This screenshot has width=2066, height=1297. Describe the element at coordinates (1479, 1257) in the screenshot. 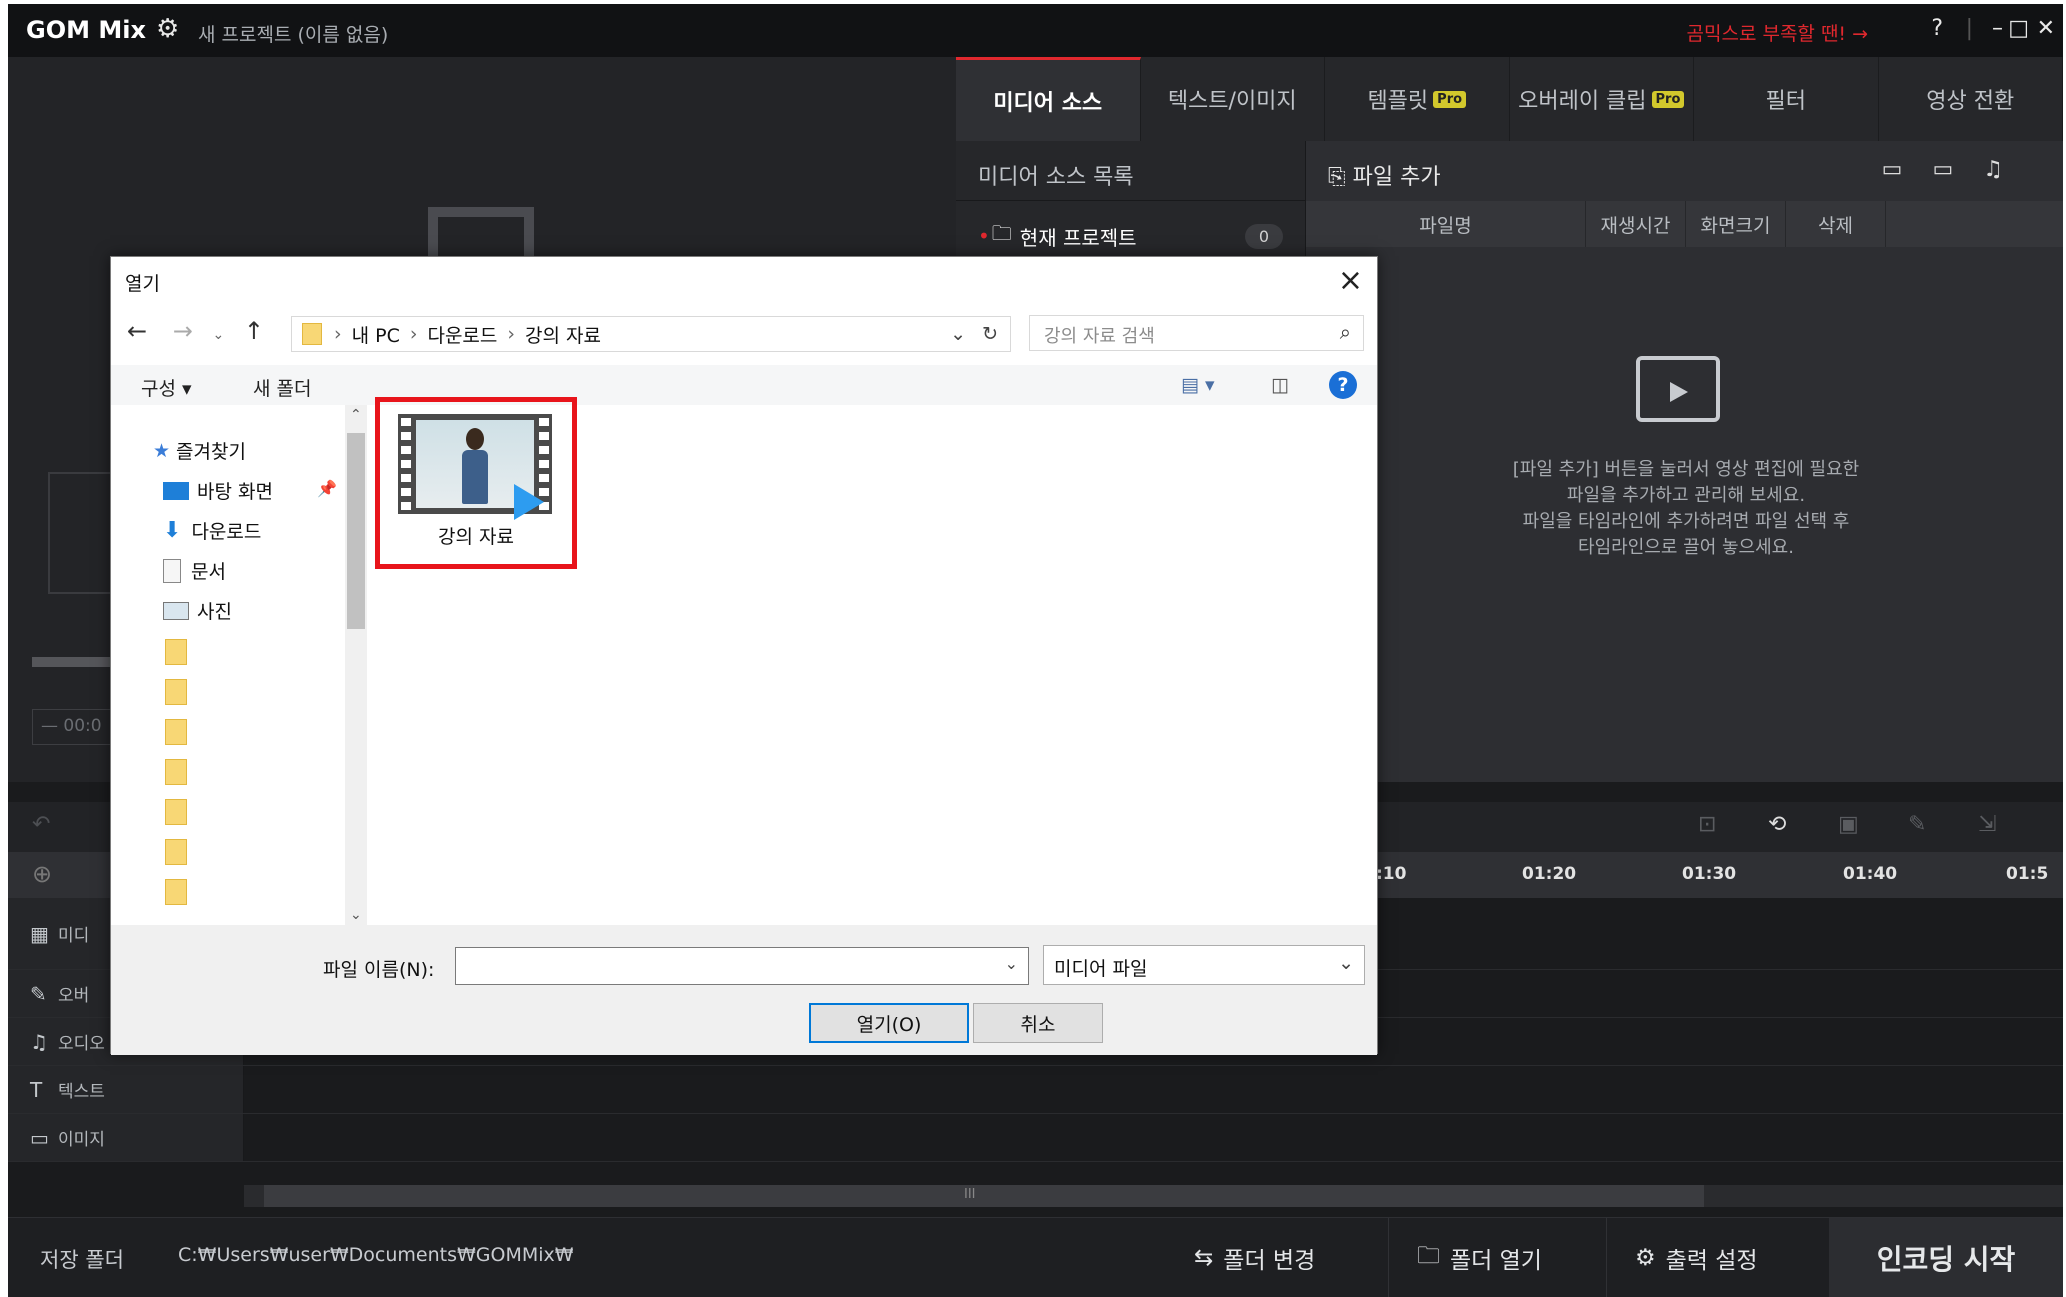

I see `open-folder-button: 🗀 폴더 열기` at that location.